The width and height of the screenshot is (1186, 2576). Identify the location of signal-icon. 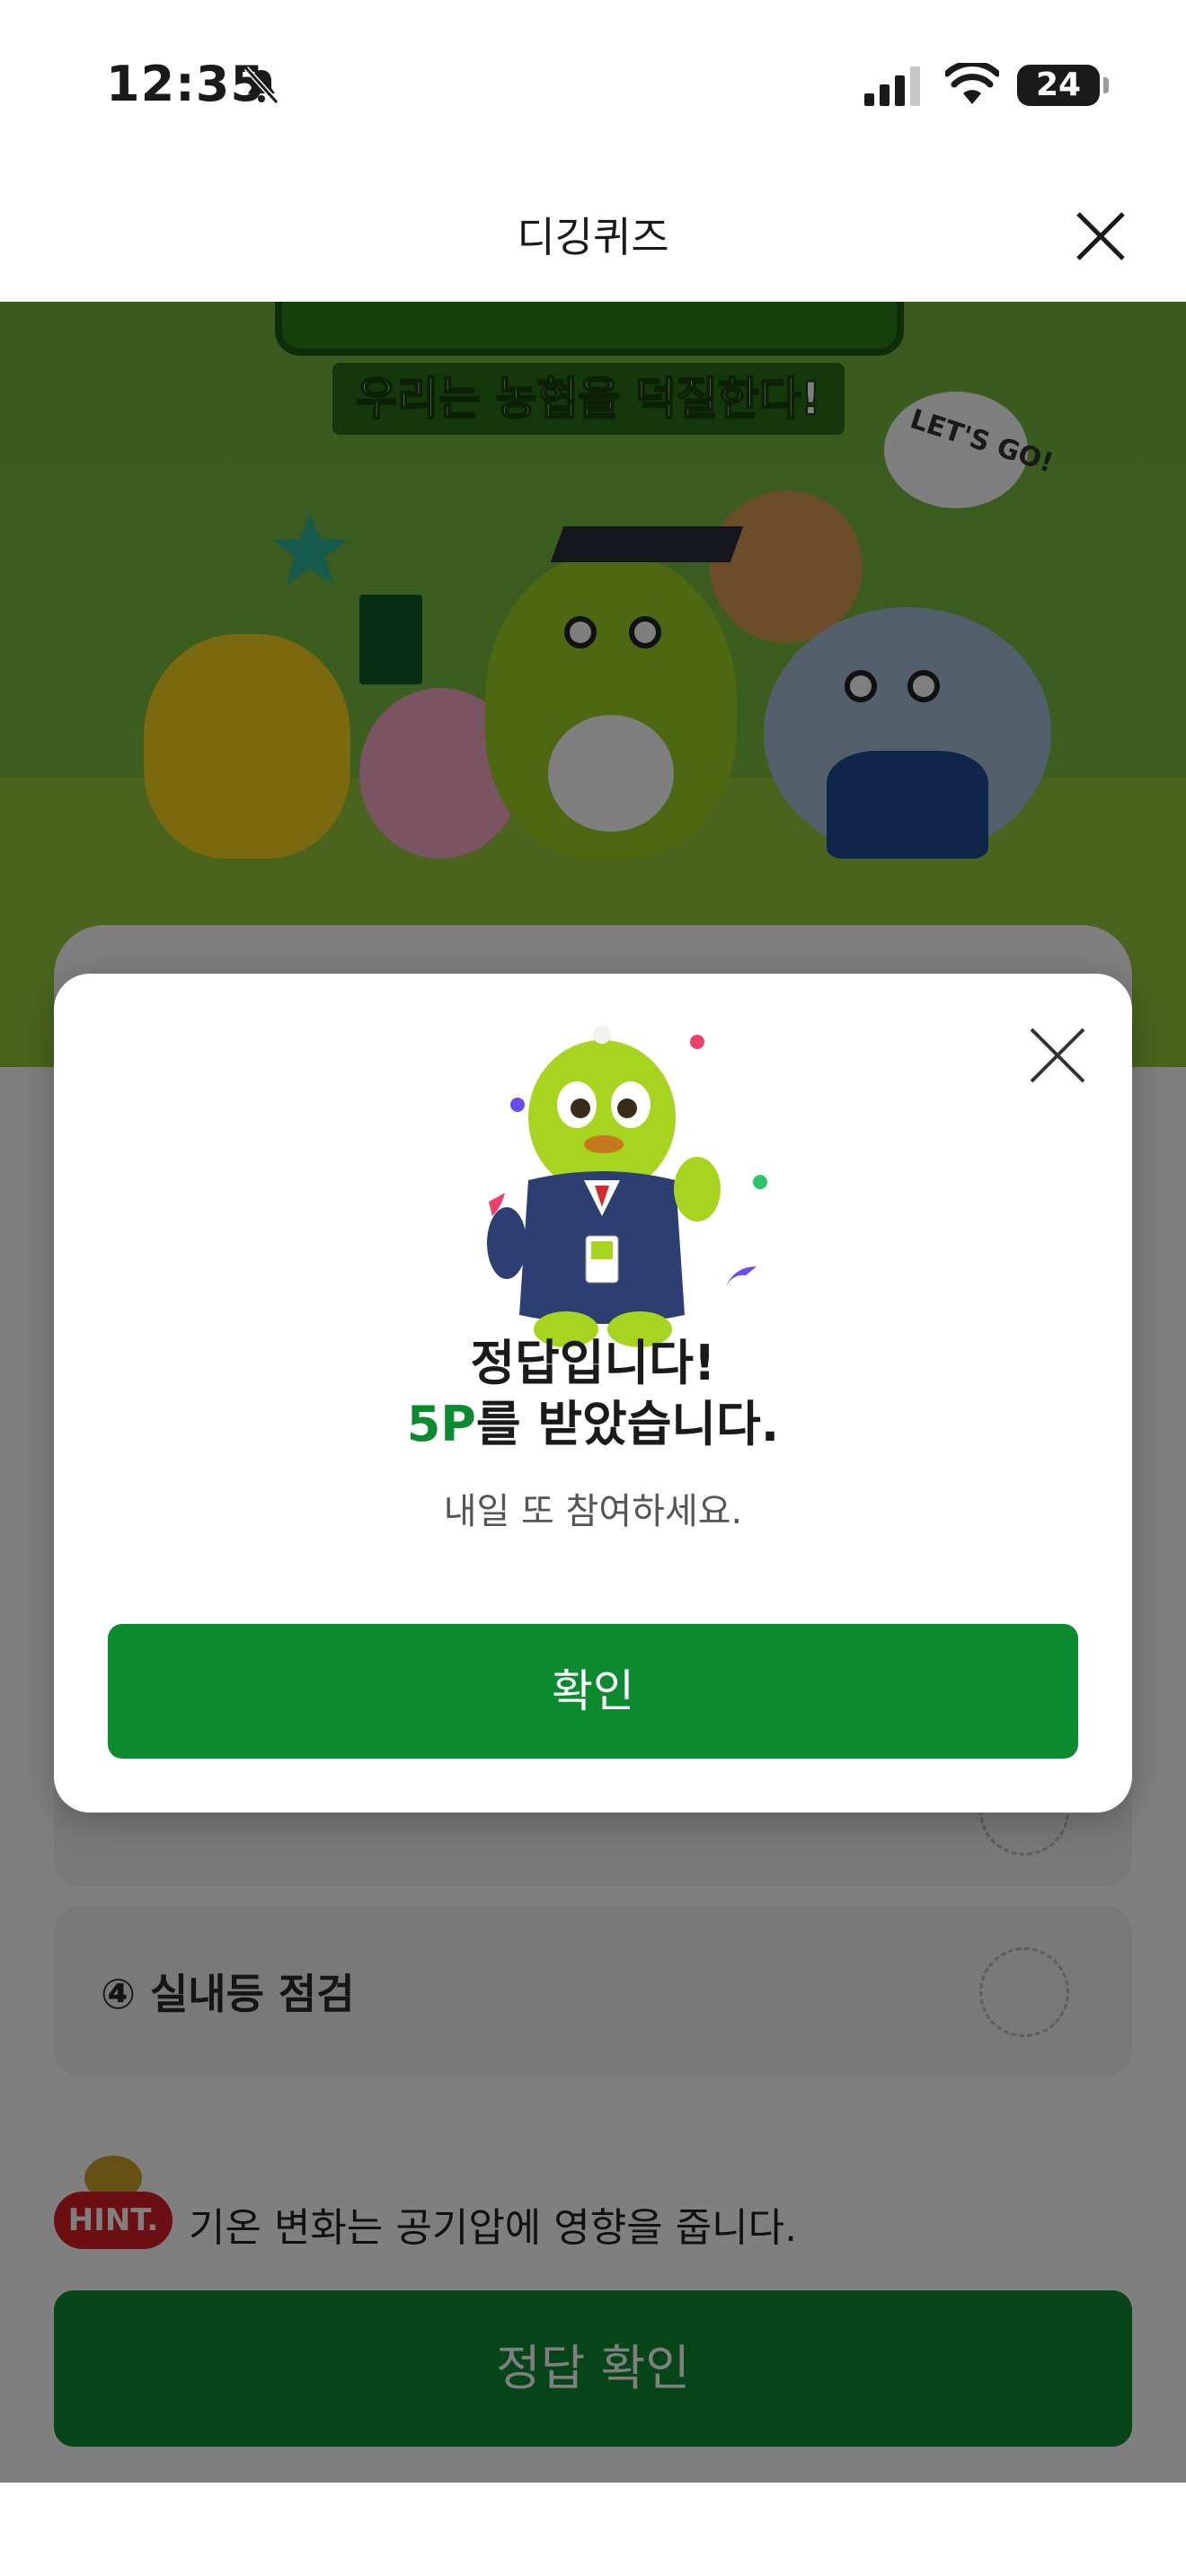
(892, 86).